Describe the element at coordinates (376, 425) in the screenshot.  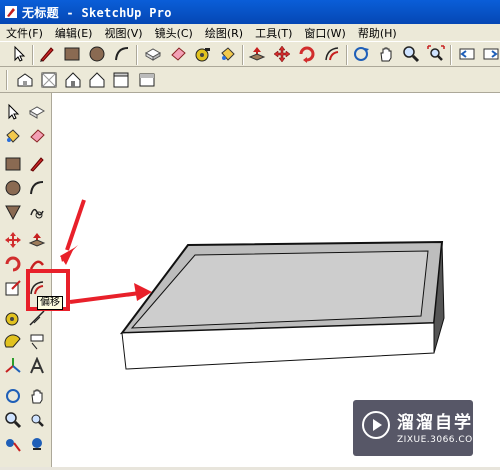
I see `play-logo-icon` at that location.